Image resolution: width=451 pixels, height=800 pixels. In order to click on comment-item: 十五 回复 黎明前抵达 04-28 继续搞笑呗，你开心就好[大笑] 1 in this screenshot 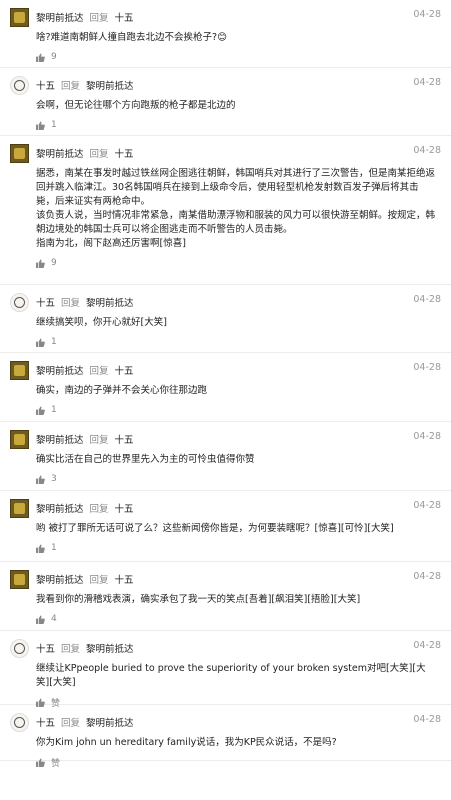, I will do `click(225, 319)`.